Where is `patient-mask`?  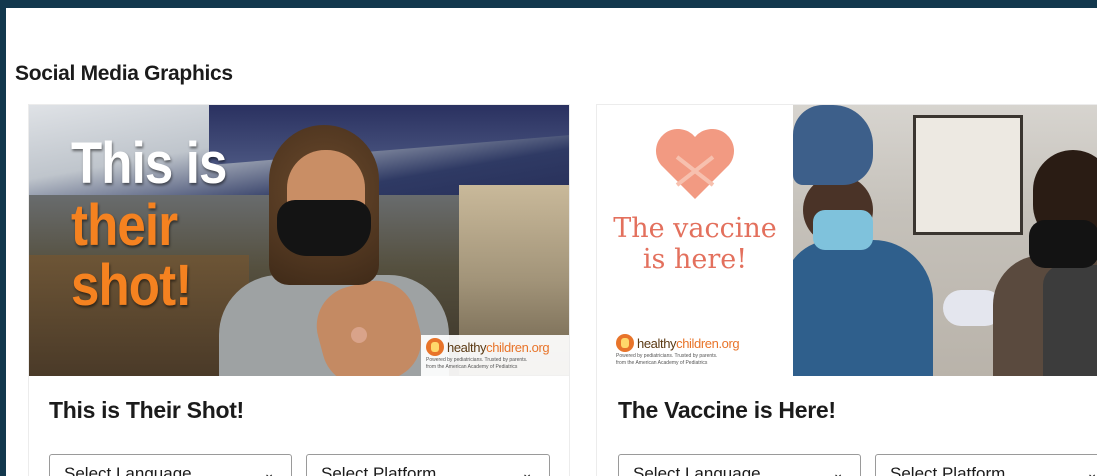 patient-mask is located at coordinates (1063, 244).